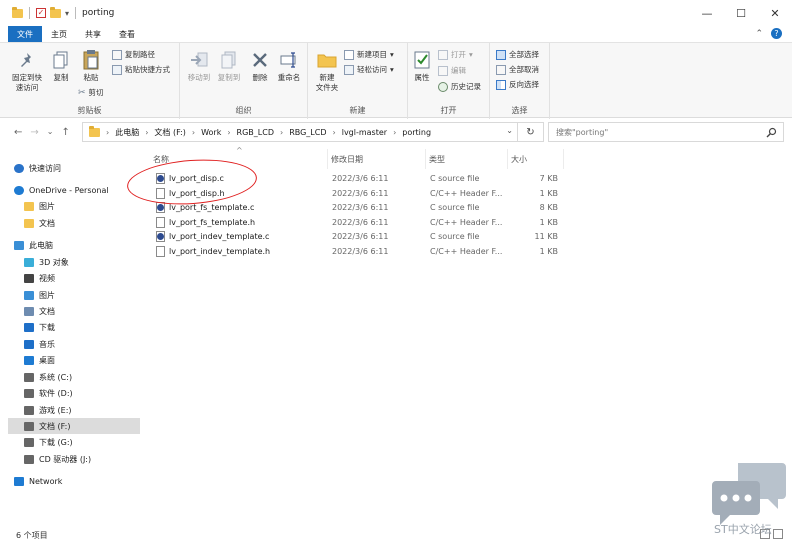  What do you see at coordinates (74, 168) in the screenshot?
I see `nav-item: 快速访问` at bounding box center [74, 168].